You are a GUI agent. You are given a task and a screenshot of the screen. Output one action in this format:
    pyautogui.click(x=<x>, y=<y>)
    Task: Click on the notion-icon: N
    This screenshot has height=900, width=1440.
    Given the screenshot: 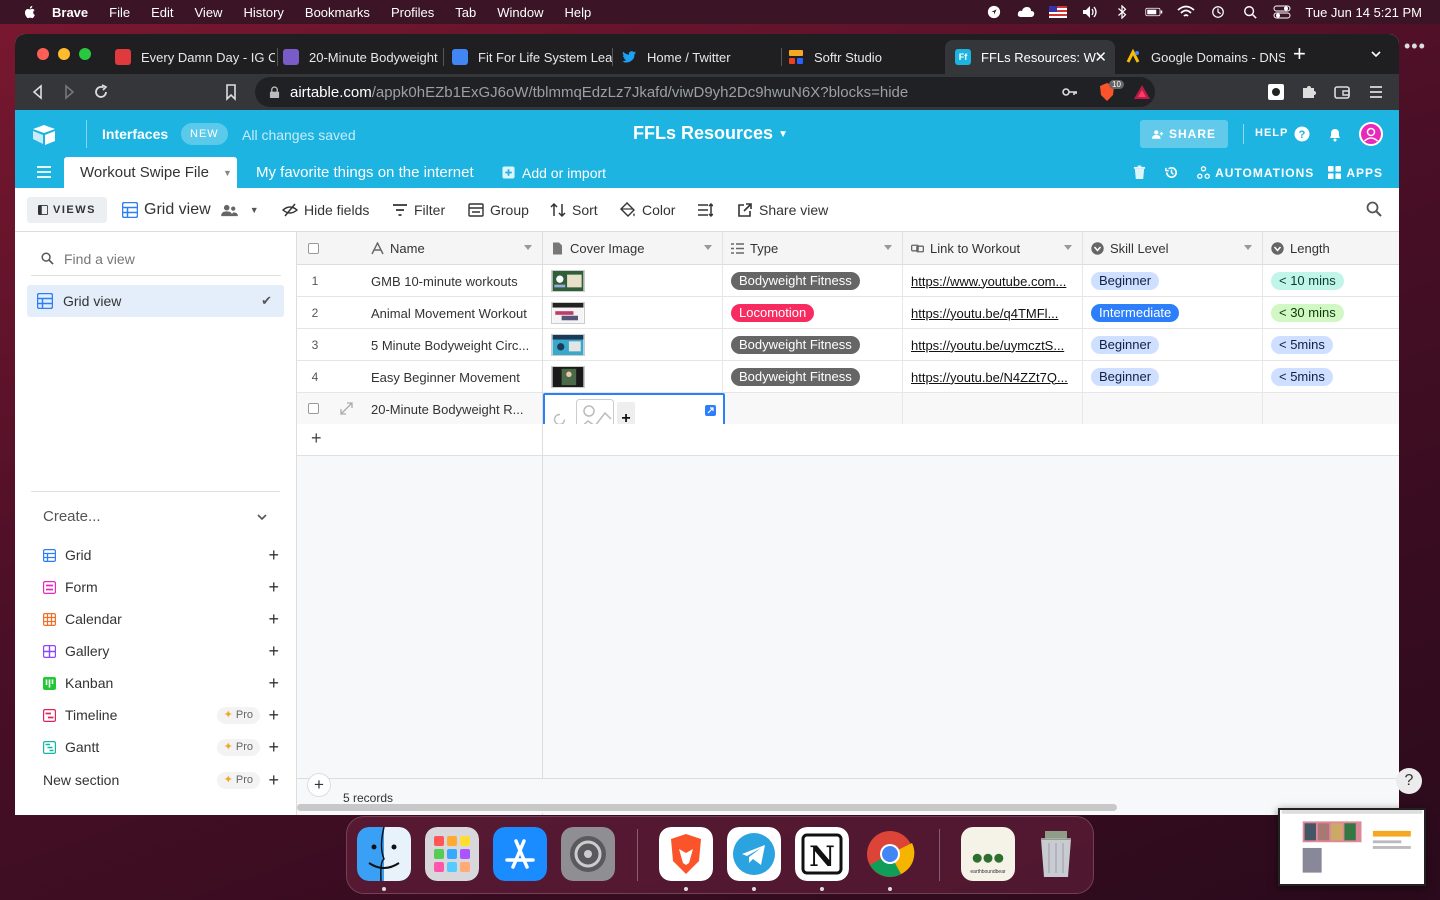 What is the action you would take?
    pyautogui.click(x=822, y=854)
    